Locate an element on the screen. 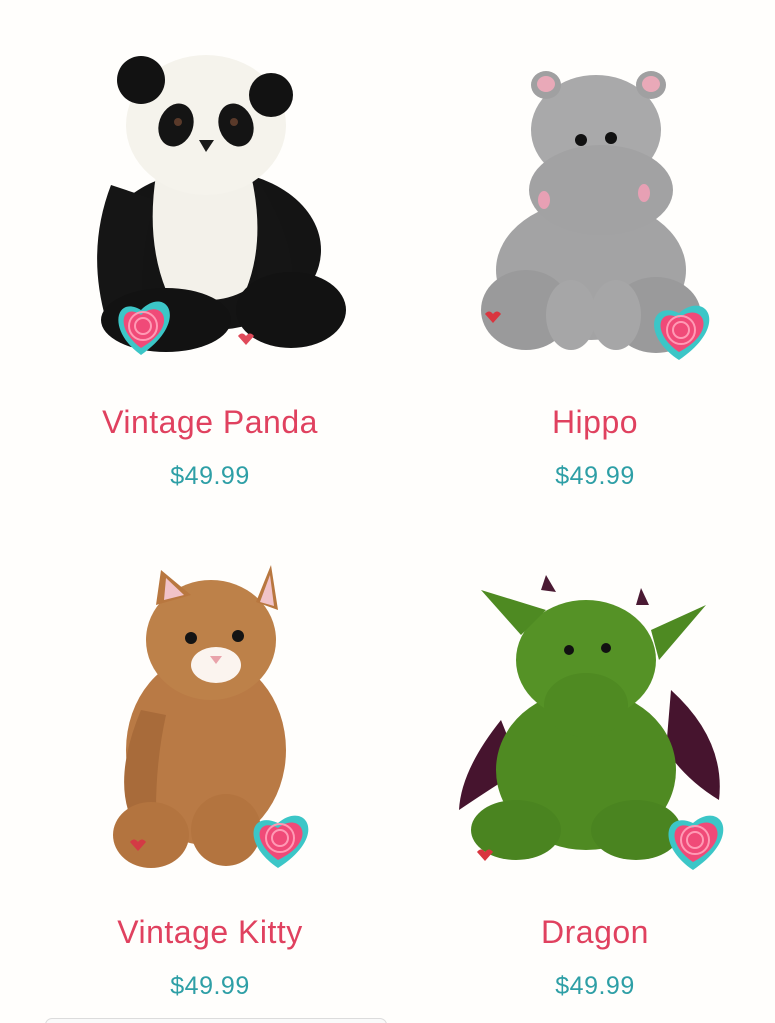  product-name: Hippo is located at coordinates (588, 422).